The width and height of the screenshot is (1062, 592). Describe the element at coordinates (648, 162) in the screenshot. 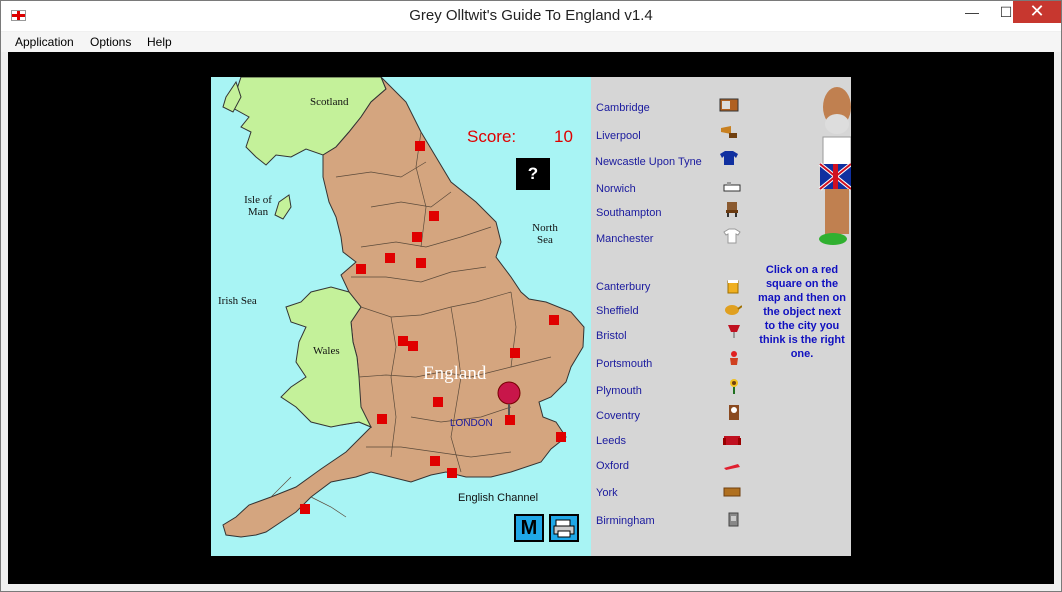

I see `city-newcastle: Newcastle Upon Tyne` at that location.